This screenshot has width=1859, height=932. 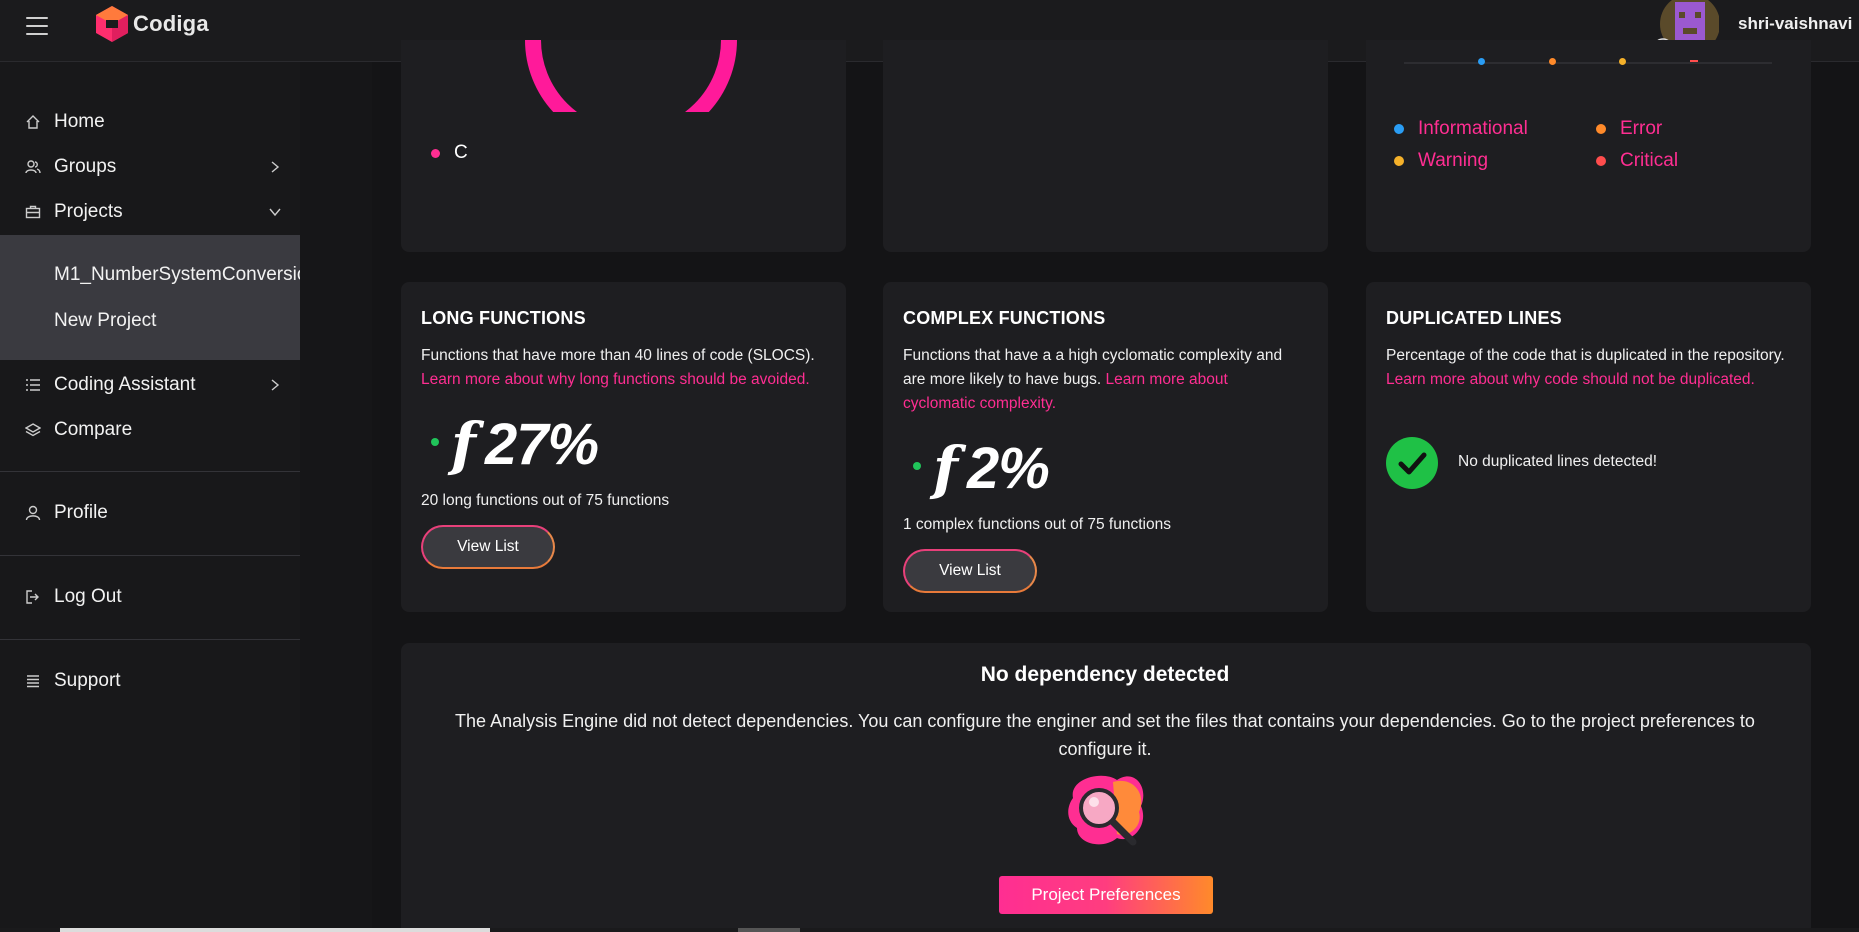 What do you see at coordinates (33, 122) in the screenshot?
I see `home-icon` at bounding box center [33, 122].